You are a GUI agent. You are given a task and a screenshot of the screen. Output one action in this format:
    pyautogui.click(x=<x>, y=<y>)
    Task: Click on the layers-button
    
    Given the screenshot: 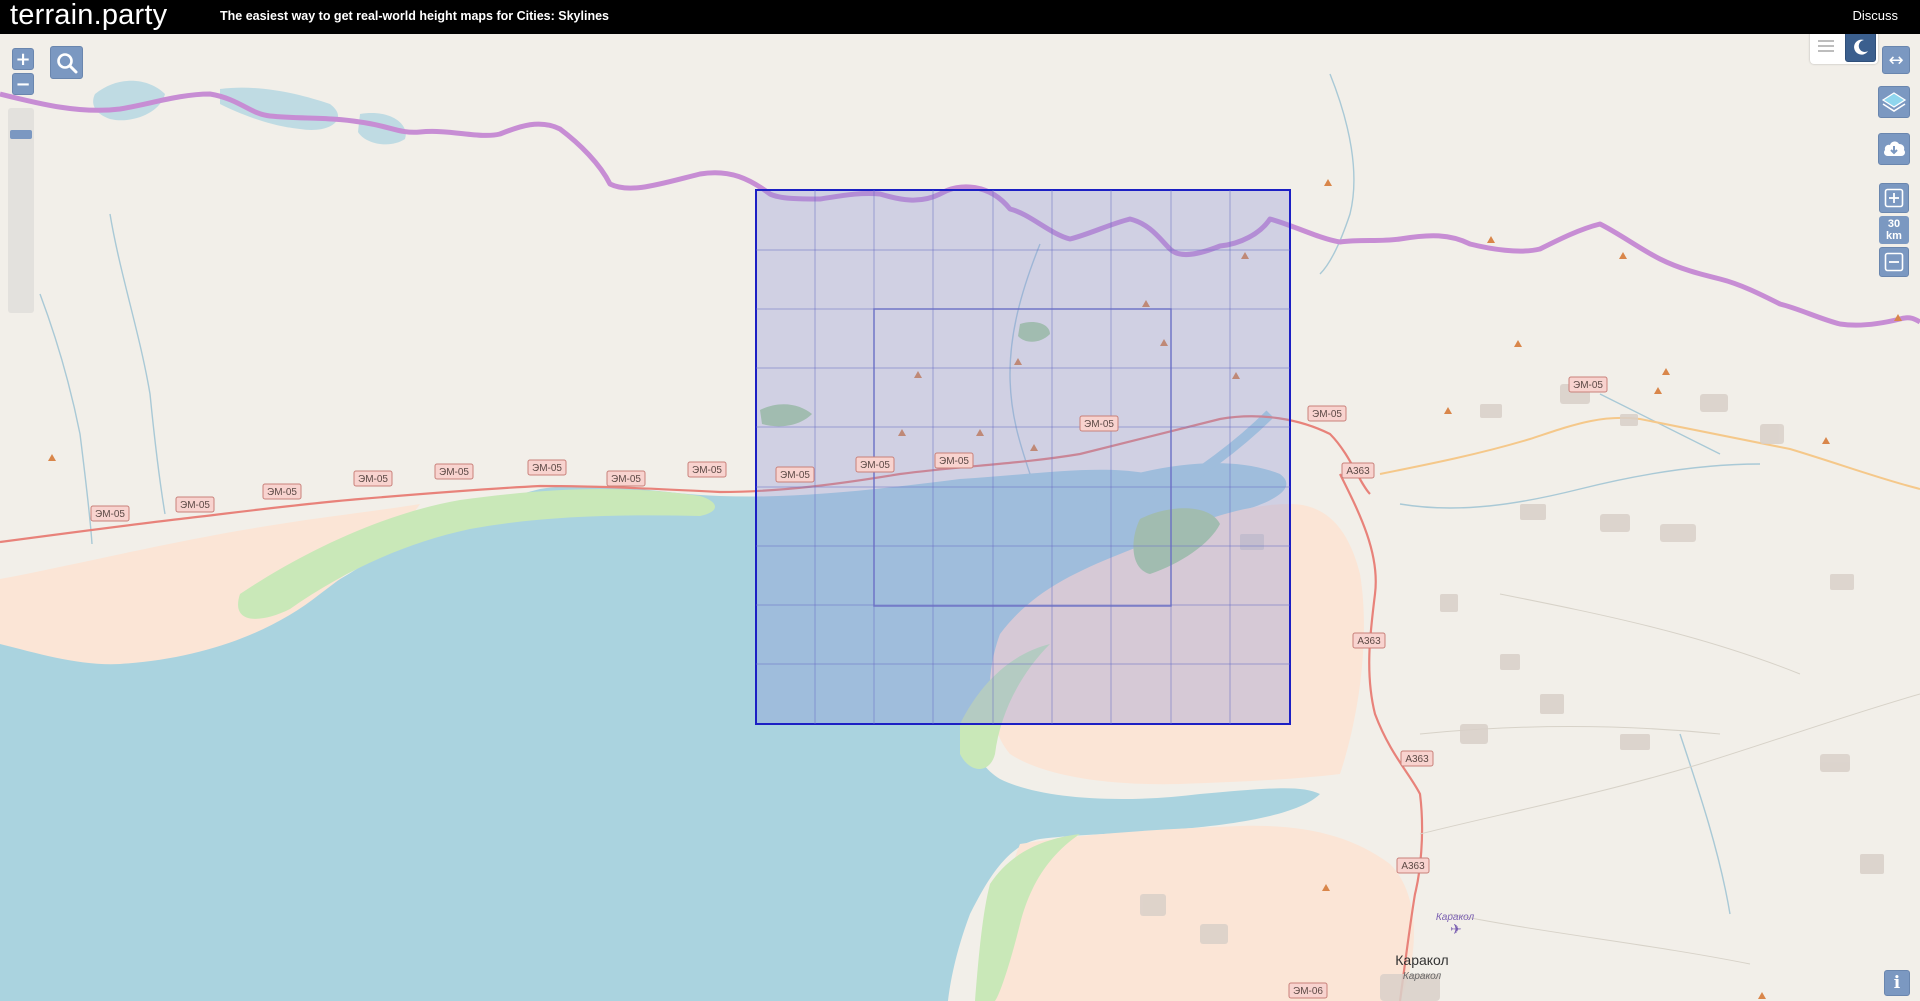 What is the action you would take?
    pyautogui.click(x=1894, y=102)
    